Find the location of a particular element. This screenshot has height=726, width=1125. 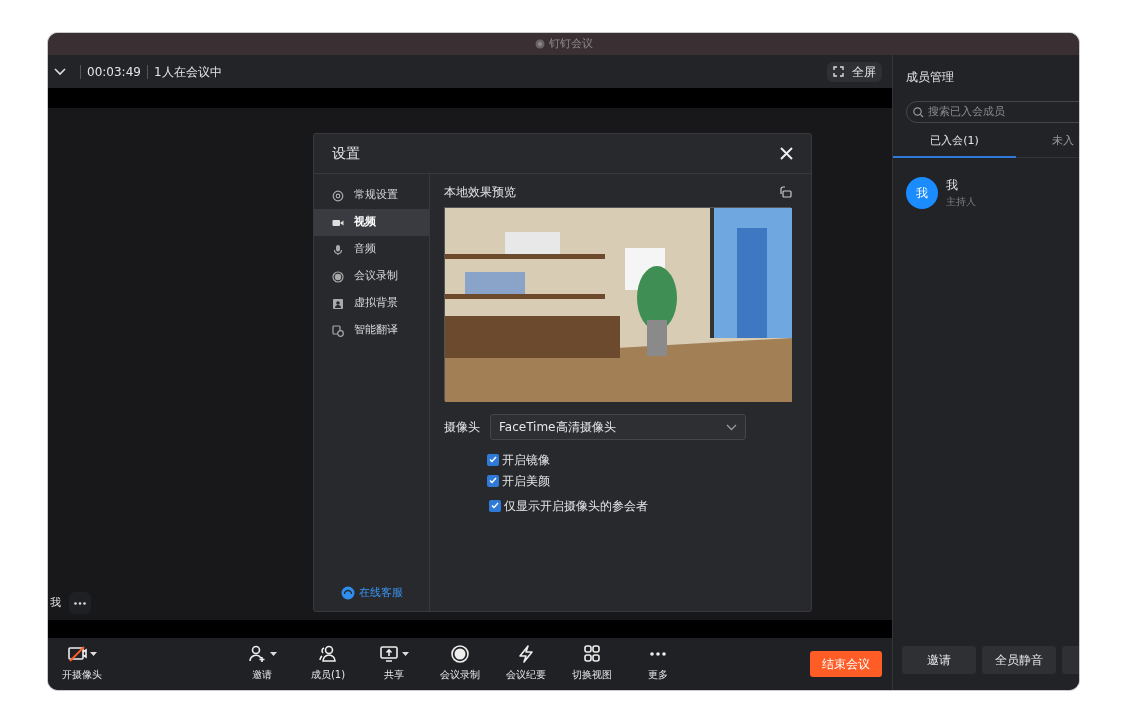

support-link: 在线客服 is located at coordinates (381, 592).